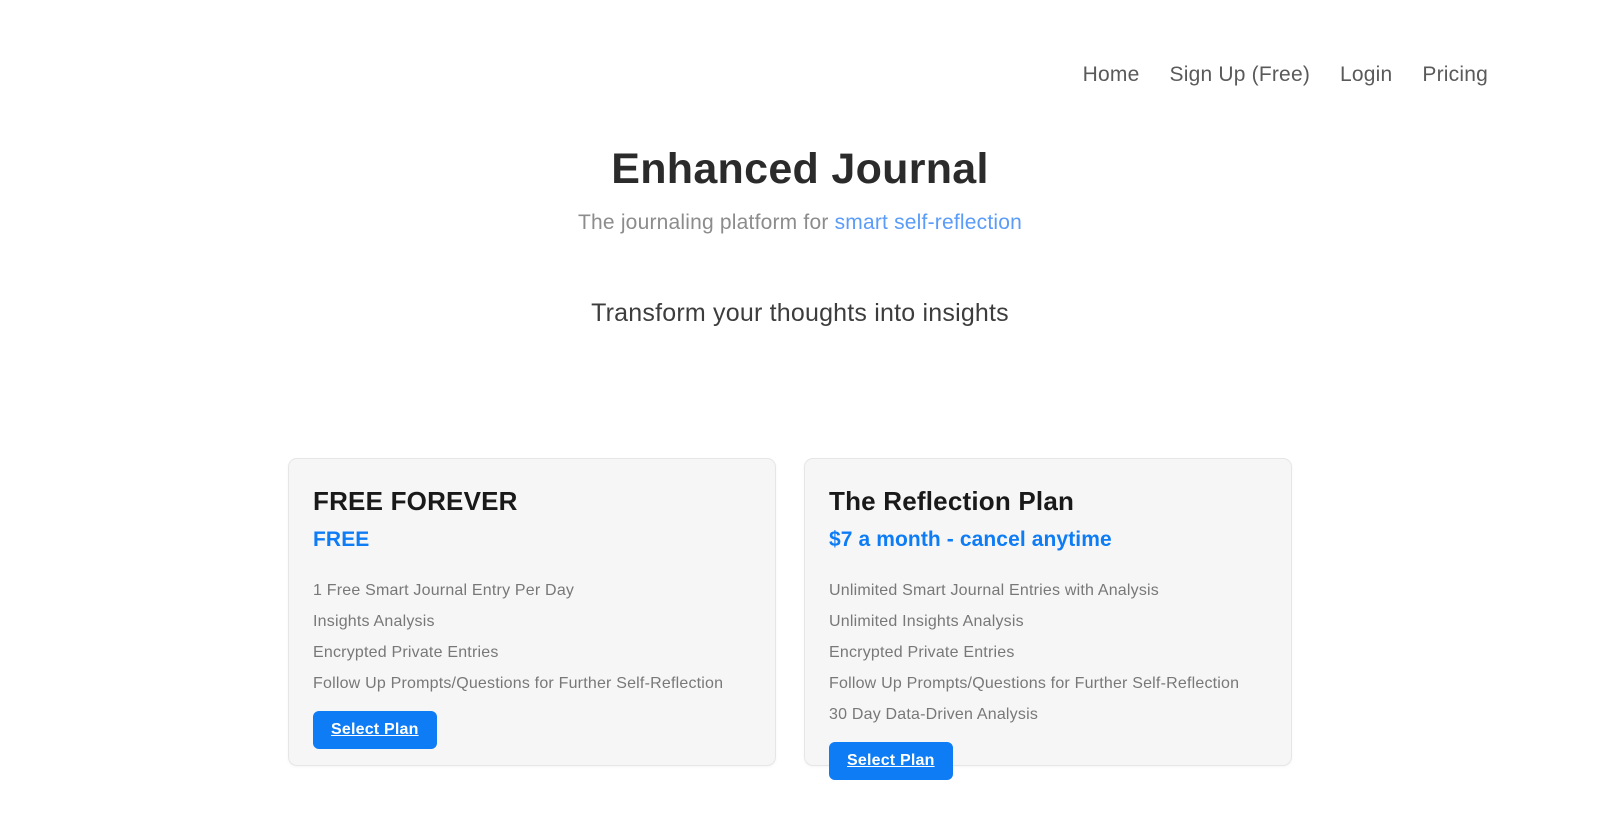 The width and height of the screenshot is (1600, 834). What do you see at coordinates (800, 169) in the screenshot?
I see `page-title: Enhanced Journal` at bounding box center [800, 169].